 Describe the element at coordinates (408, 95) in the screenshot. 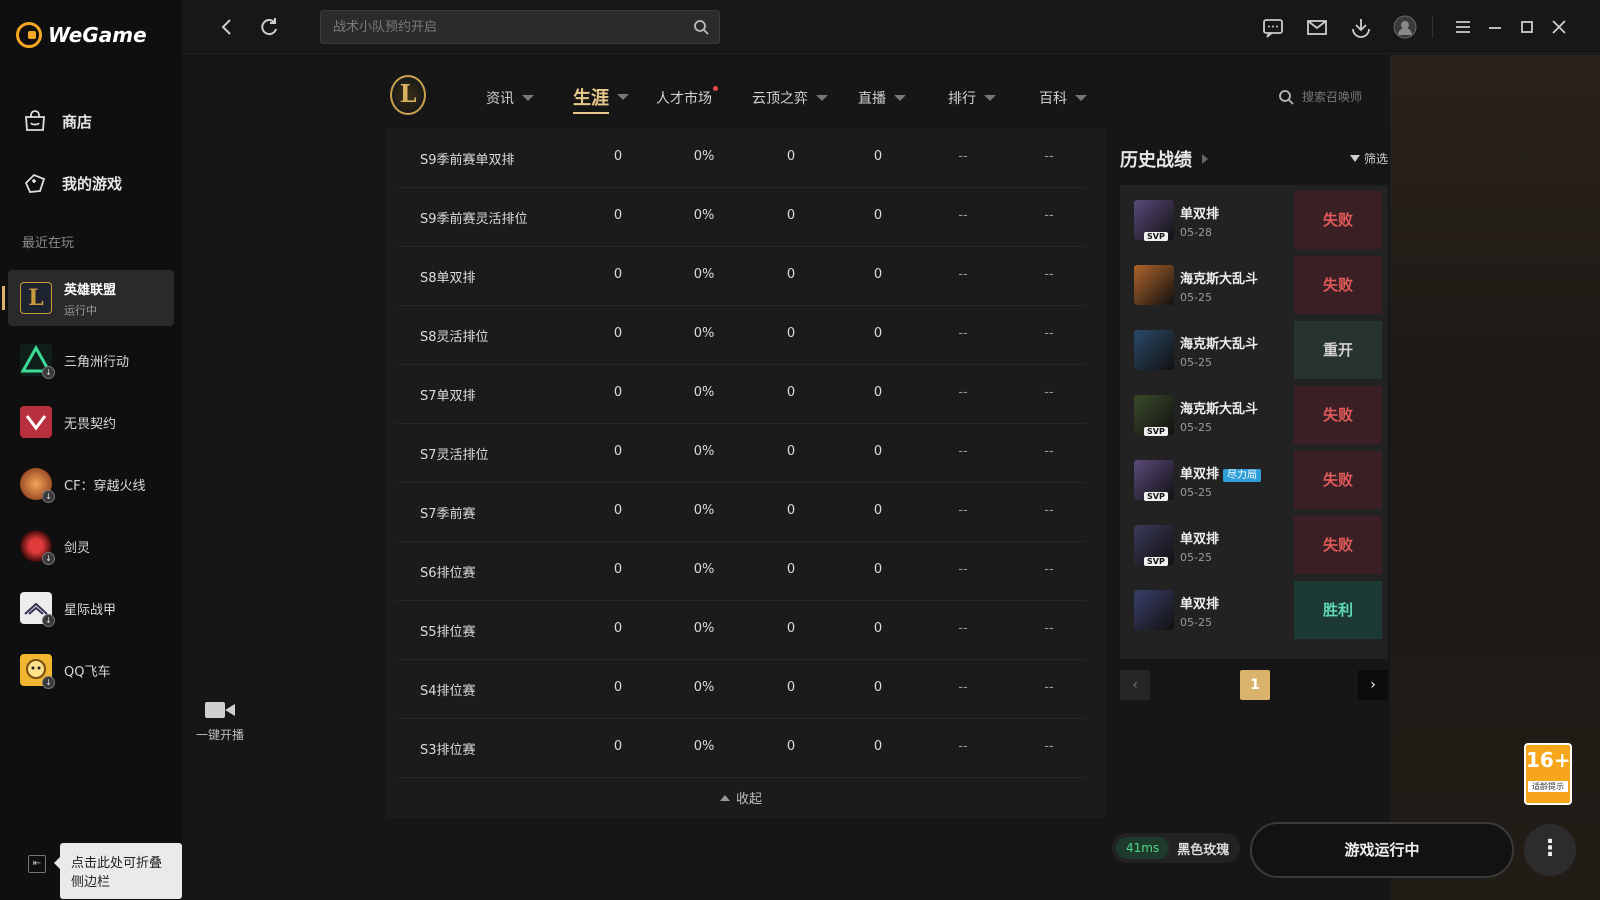

I see `lol-logo: L` at that location.